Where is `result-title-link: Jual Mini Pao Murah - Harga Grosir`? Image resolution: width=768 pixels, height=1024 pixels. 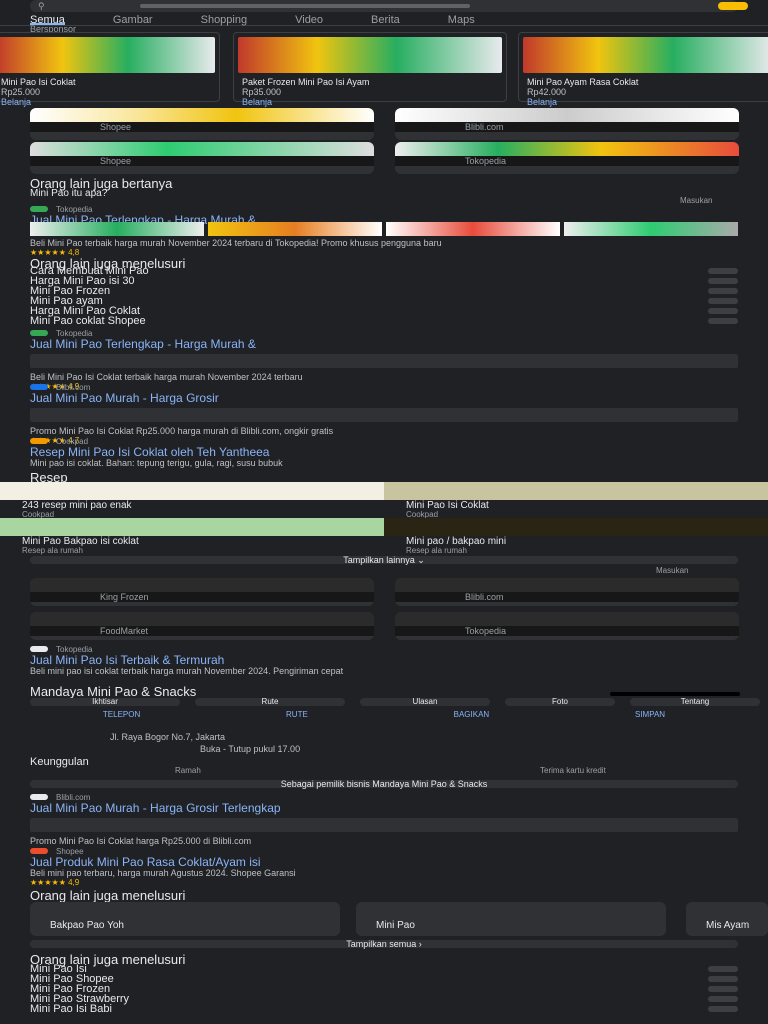
result-title-link: Jual Mini Pao Murah - Harga Grosir is located at coordinates (384, 398).